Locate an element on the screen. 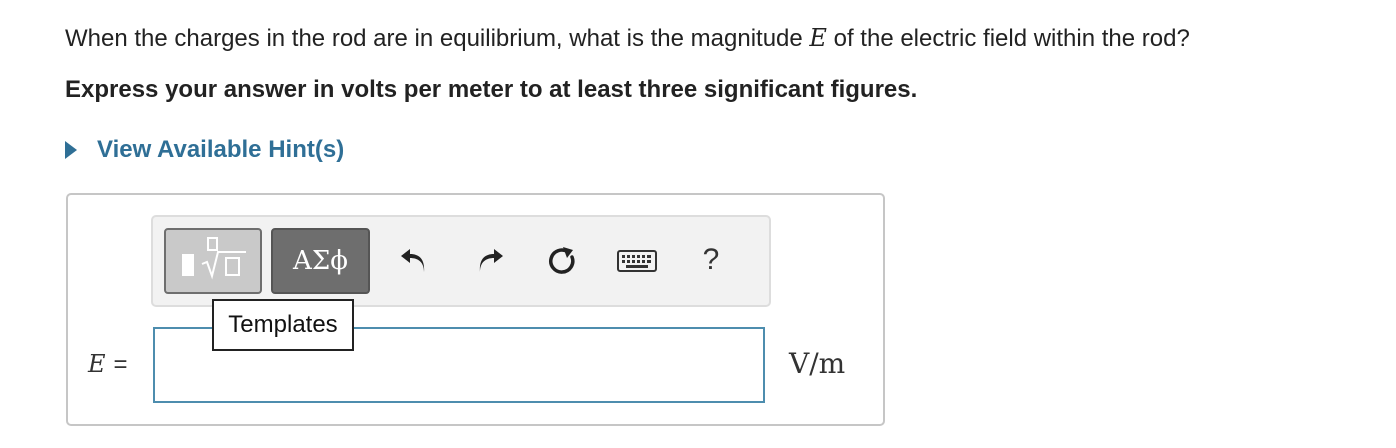 The image size is (1396, 448). keyboard-button is located at coordinates (637, 261).